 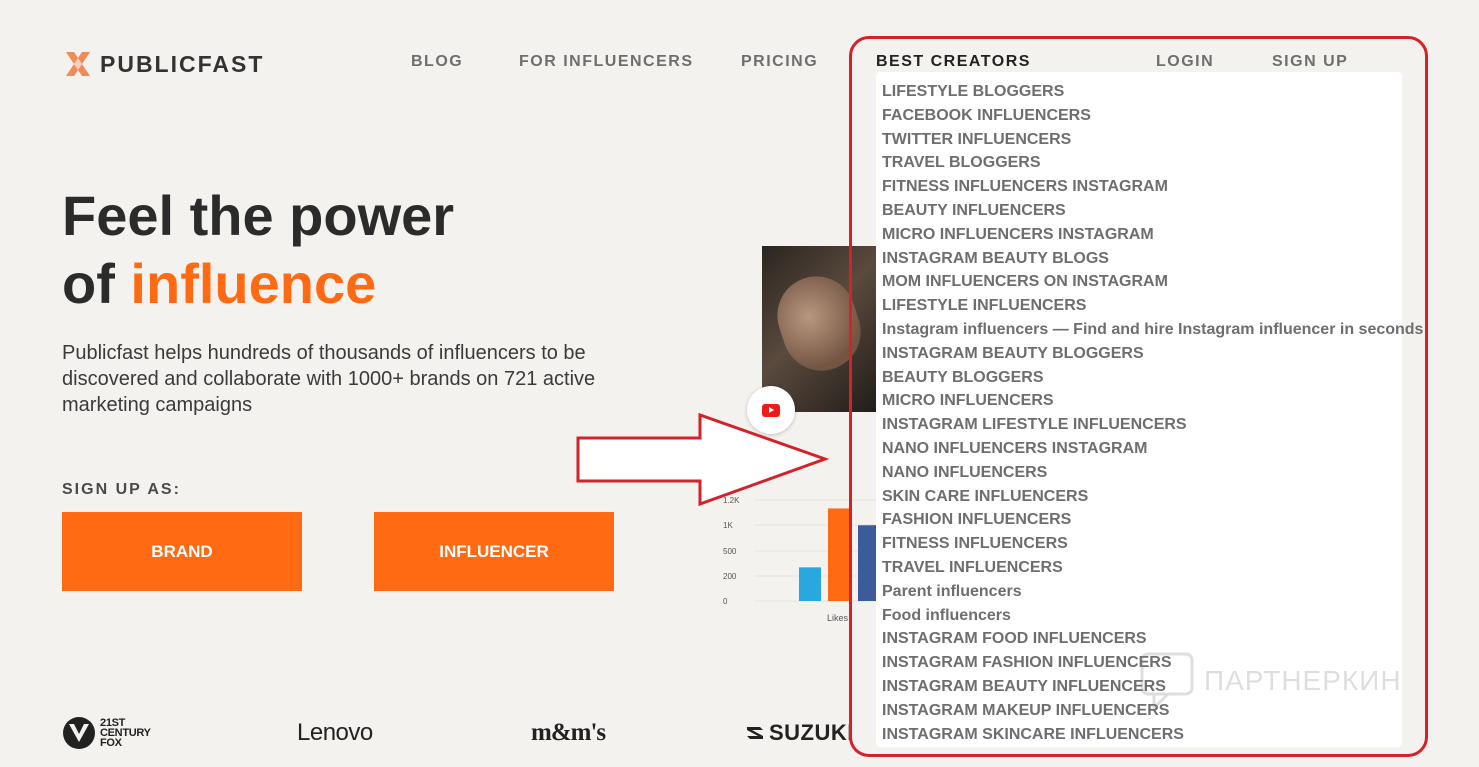 I want to click on best-creators-item: INSTAGRAM FOOD INFLUENCERS, so click(x=1142, y=639).